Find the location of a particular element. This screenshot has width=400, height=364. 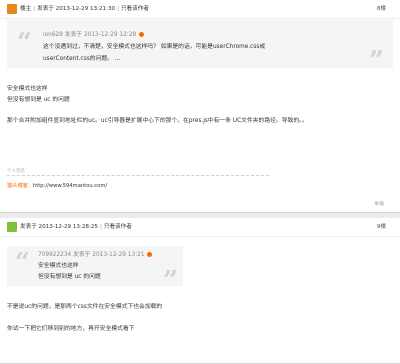

quote-user: 709922234 is located at coordinates (54, 255).